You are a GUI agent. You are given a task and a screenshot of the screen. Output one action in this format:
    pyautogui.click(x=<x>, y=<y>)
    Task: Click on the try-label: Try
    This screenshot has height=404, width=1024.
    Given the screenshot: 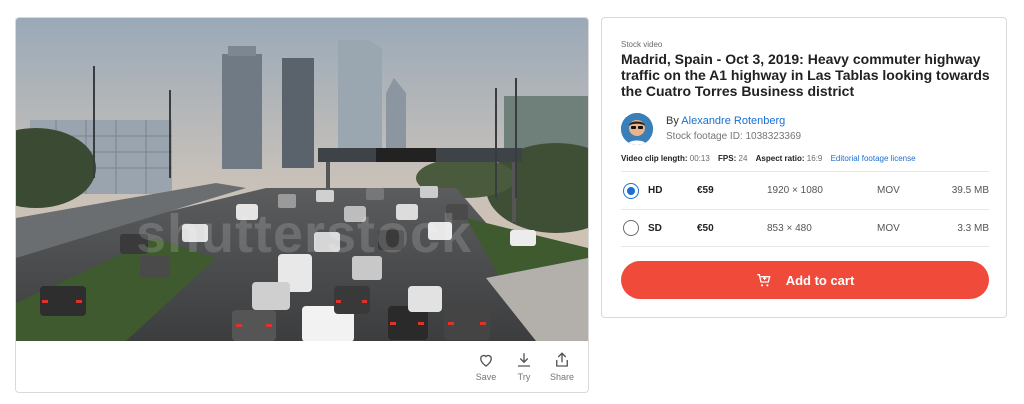 What is the action you would take?
    pyautogui.click(x=524, y=377)
    